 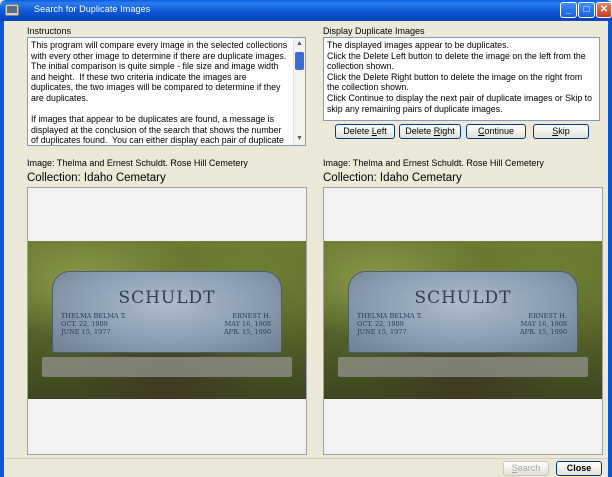 What do you see at coordinates (564, 131) in the screenshot?
I see `skip-label-rest: kip` at bounding box center [564, 131].